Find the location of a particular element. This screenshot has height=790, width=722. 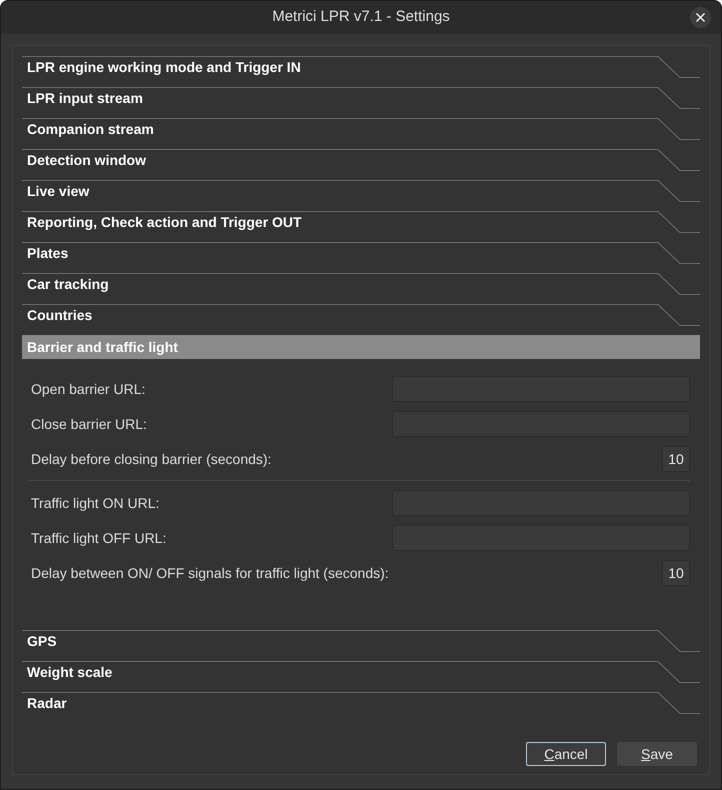

window-title: Metrici LPR v7.1 - Settings is located at coordinates (361, 17).